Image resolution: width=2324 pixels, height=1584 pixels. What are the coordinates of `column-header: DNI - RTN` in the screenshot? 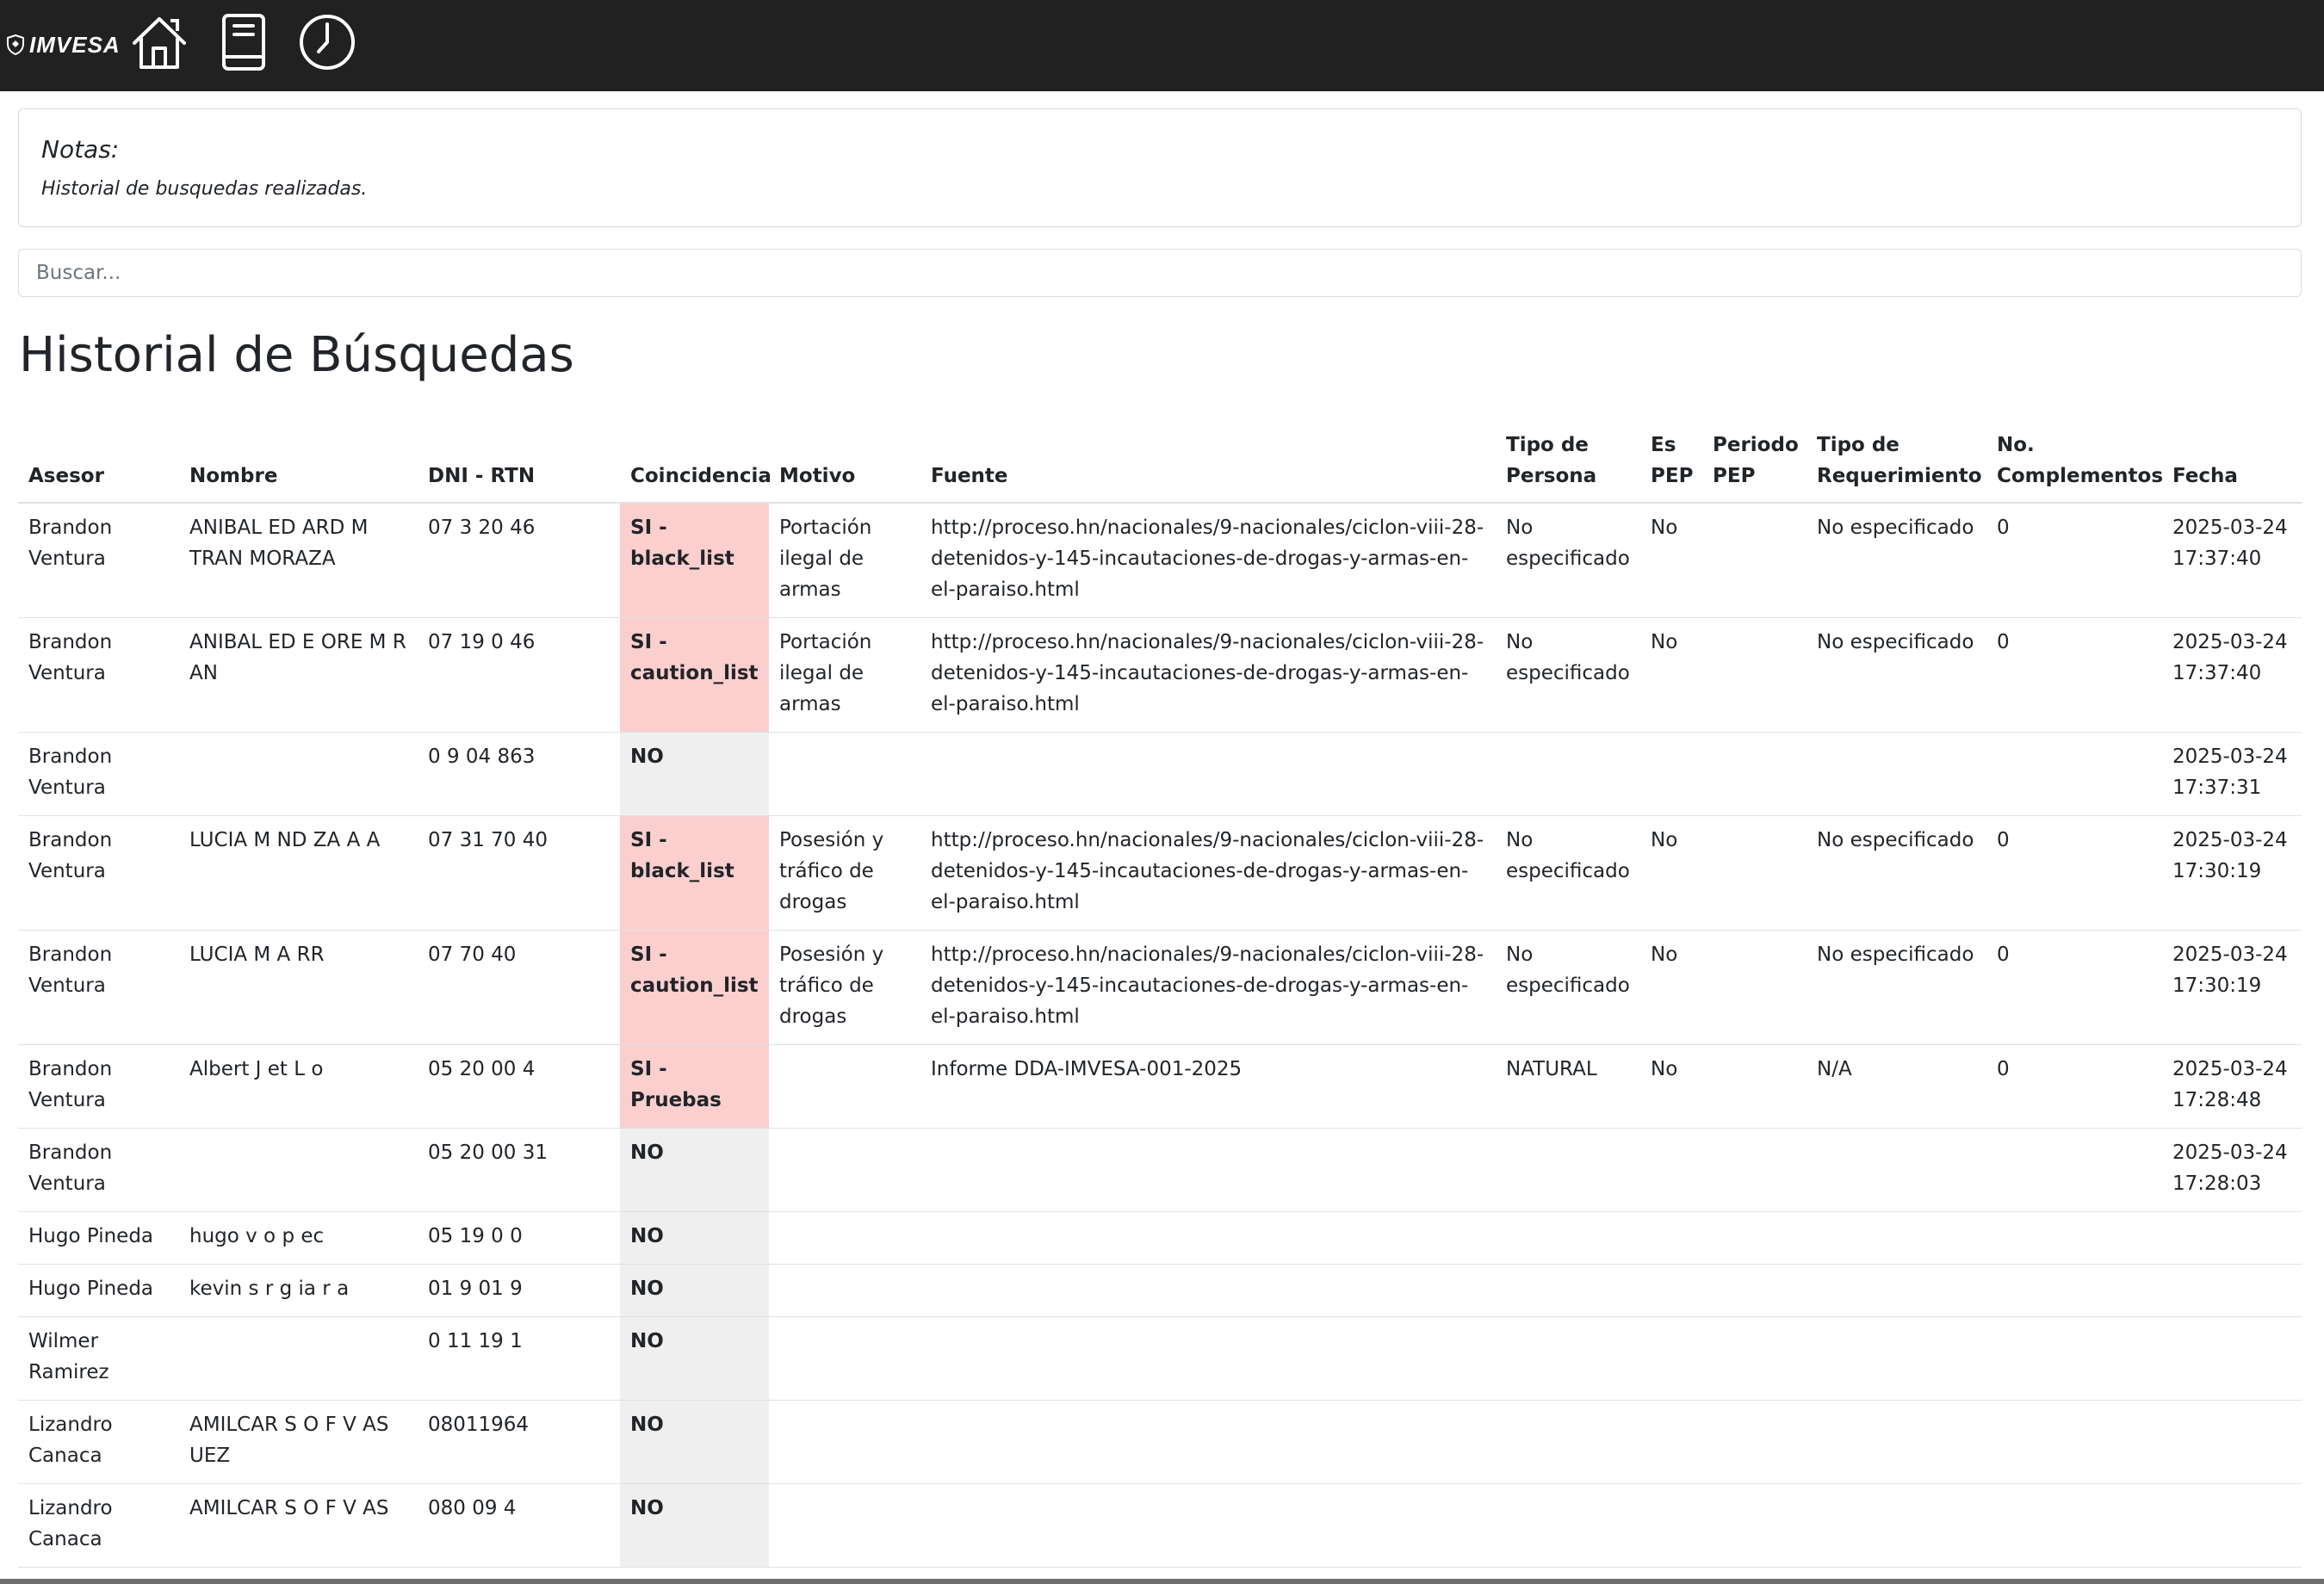 It's located at (519, 464).